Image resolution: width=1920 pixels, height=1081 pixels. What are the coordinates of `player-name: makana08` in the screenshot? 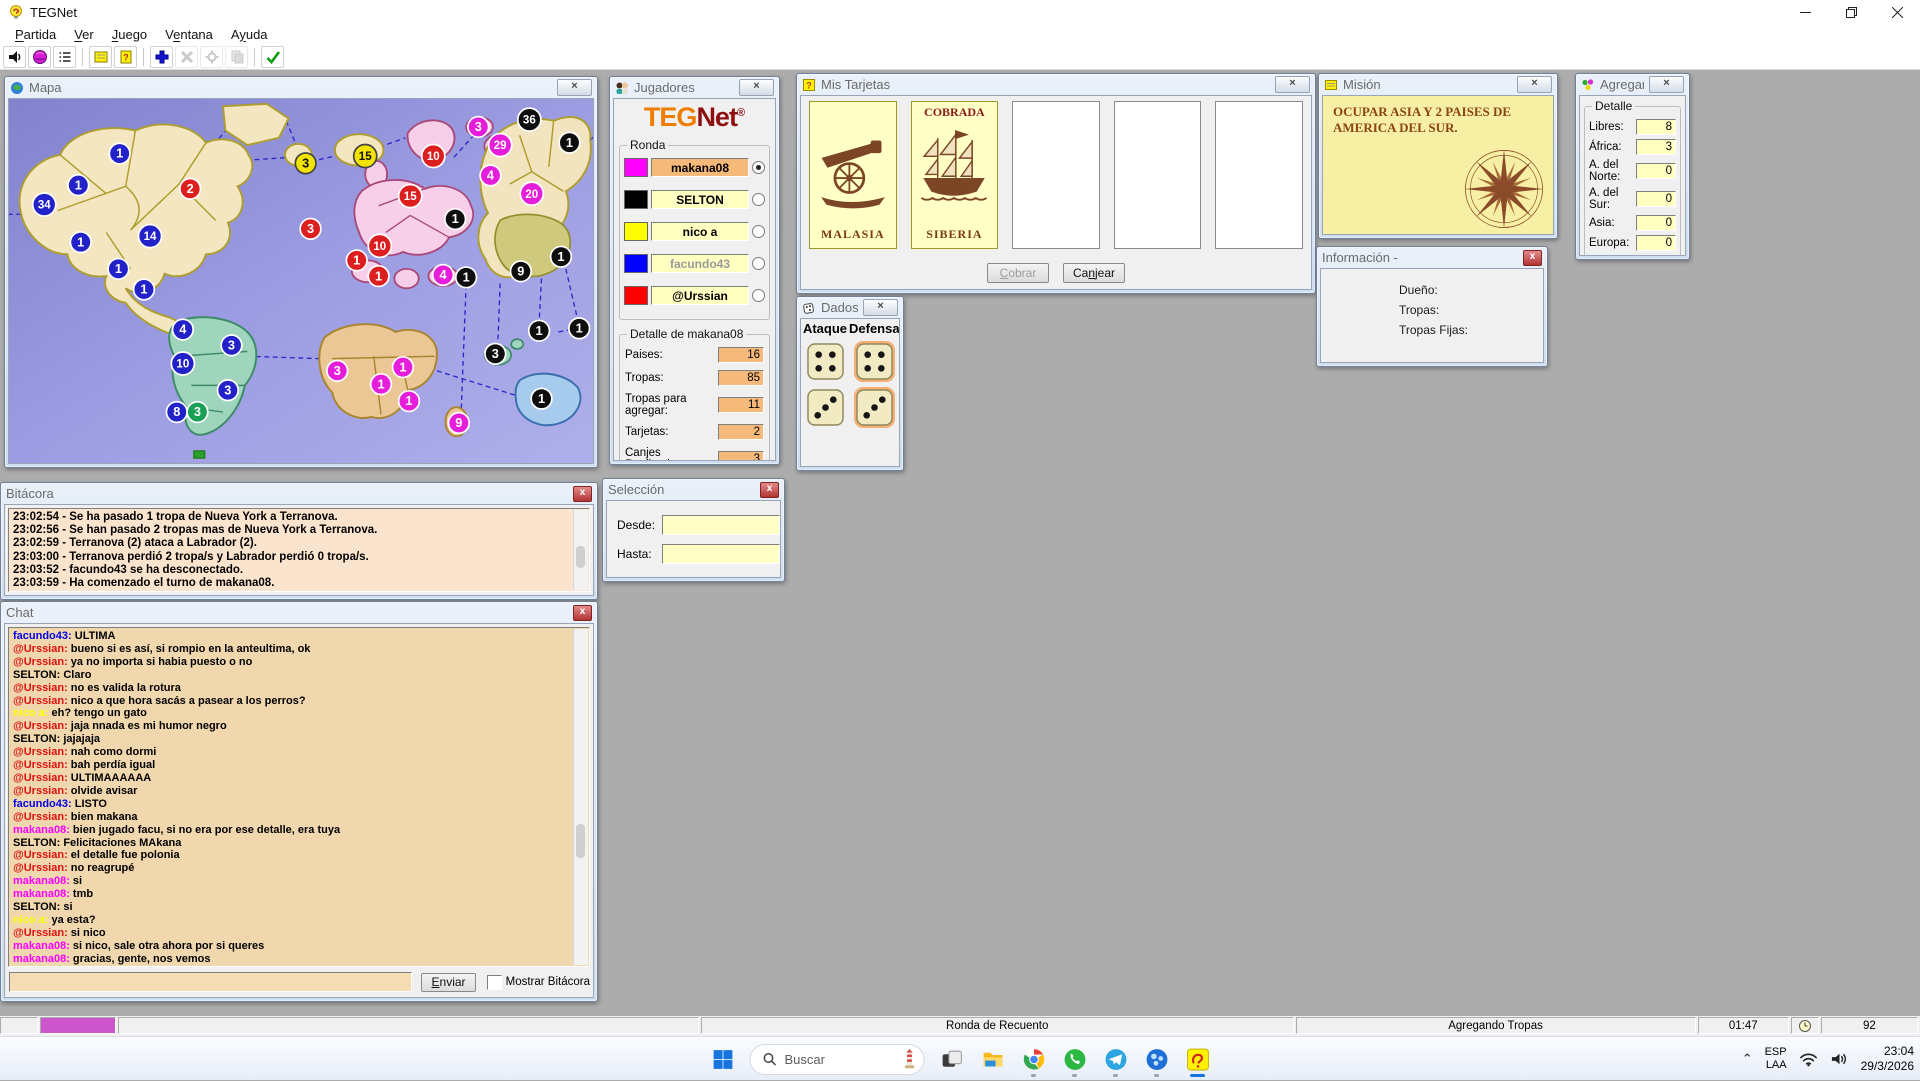 It's located at (700, 167).